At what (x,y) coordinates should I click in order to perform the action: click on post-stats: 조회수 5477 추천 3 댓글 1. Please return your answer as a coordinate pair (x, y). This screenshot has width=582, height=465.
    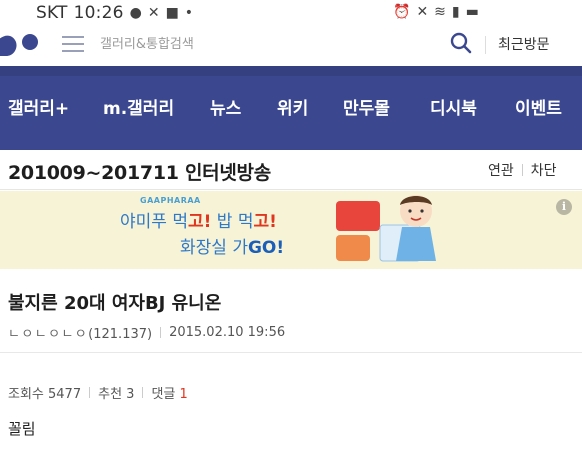
    Looking at the image, I should click on (98, 392).